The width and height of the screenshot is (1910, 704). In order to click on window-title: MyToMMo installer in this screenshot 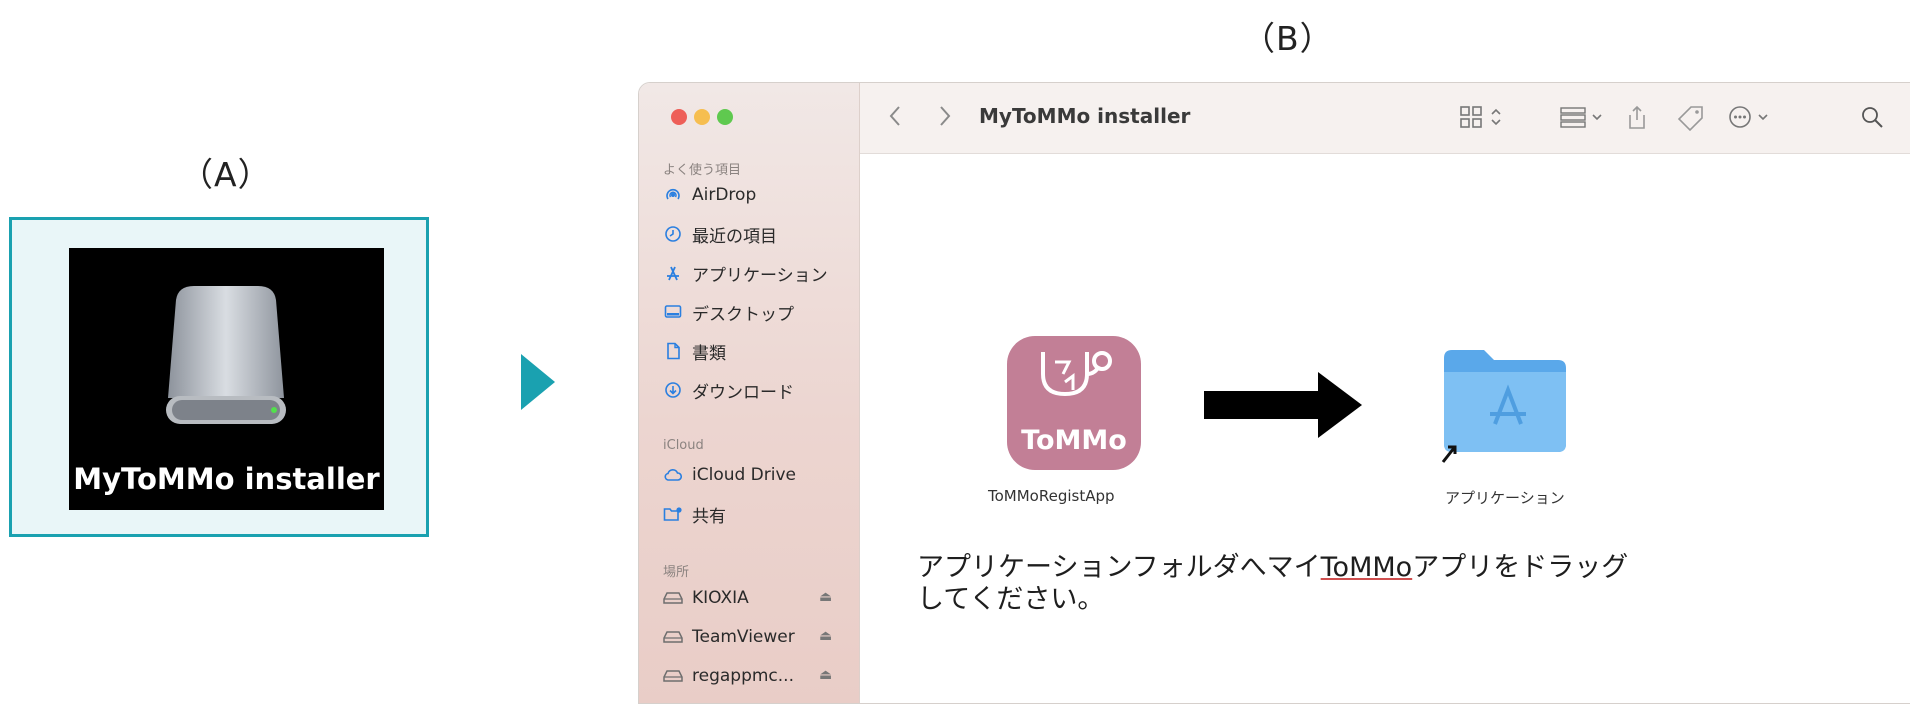, I will do `click(1085, 116)`.